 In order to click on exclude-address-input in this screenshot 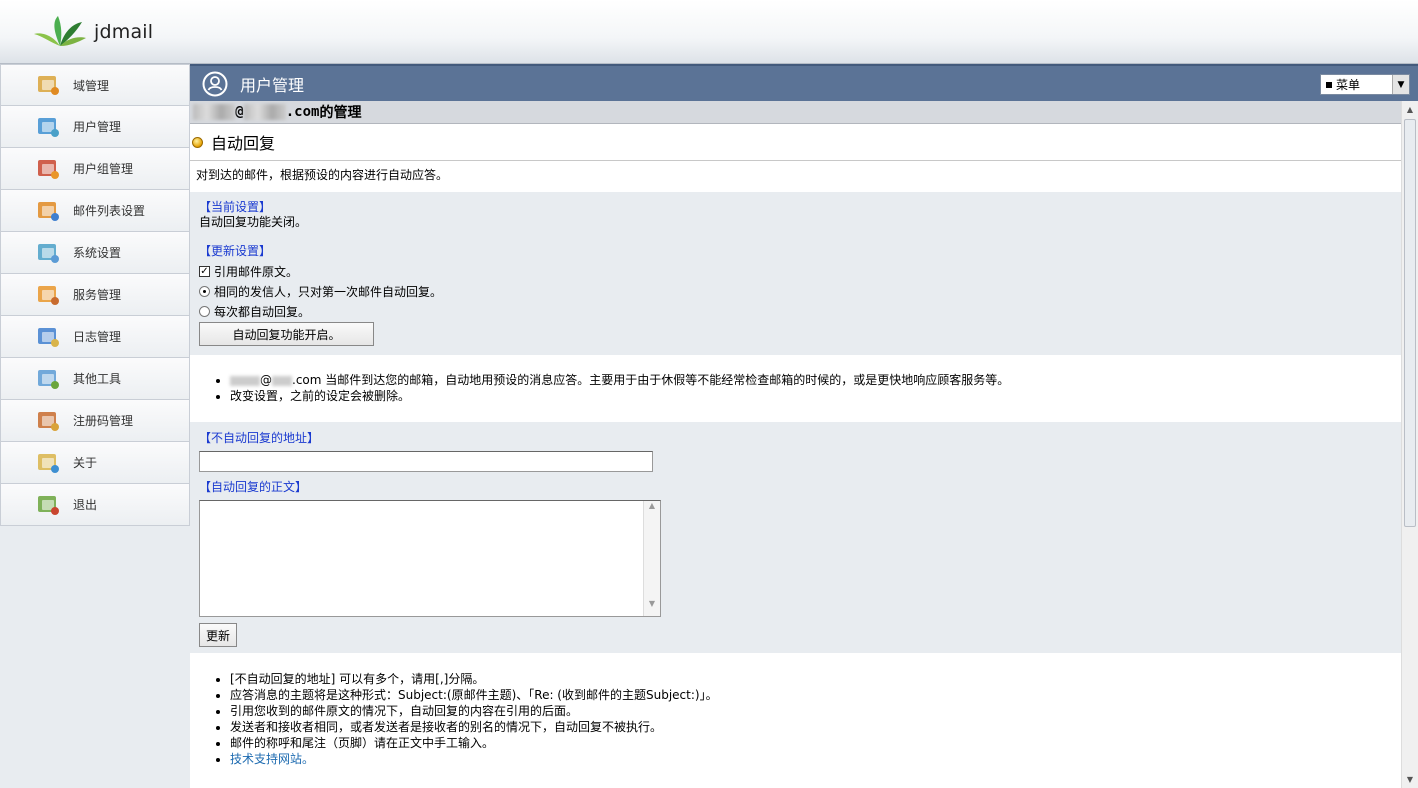, I will do `click(426, 461)`.